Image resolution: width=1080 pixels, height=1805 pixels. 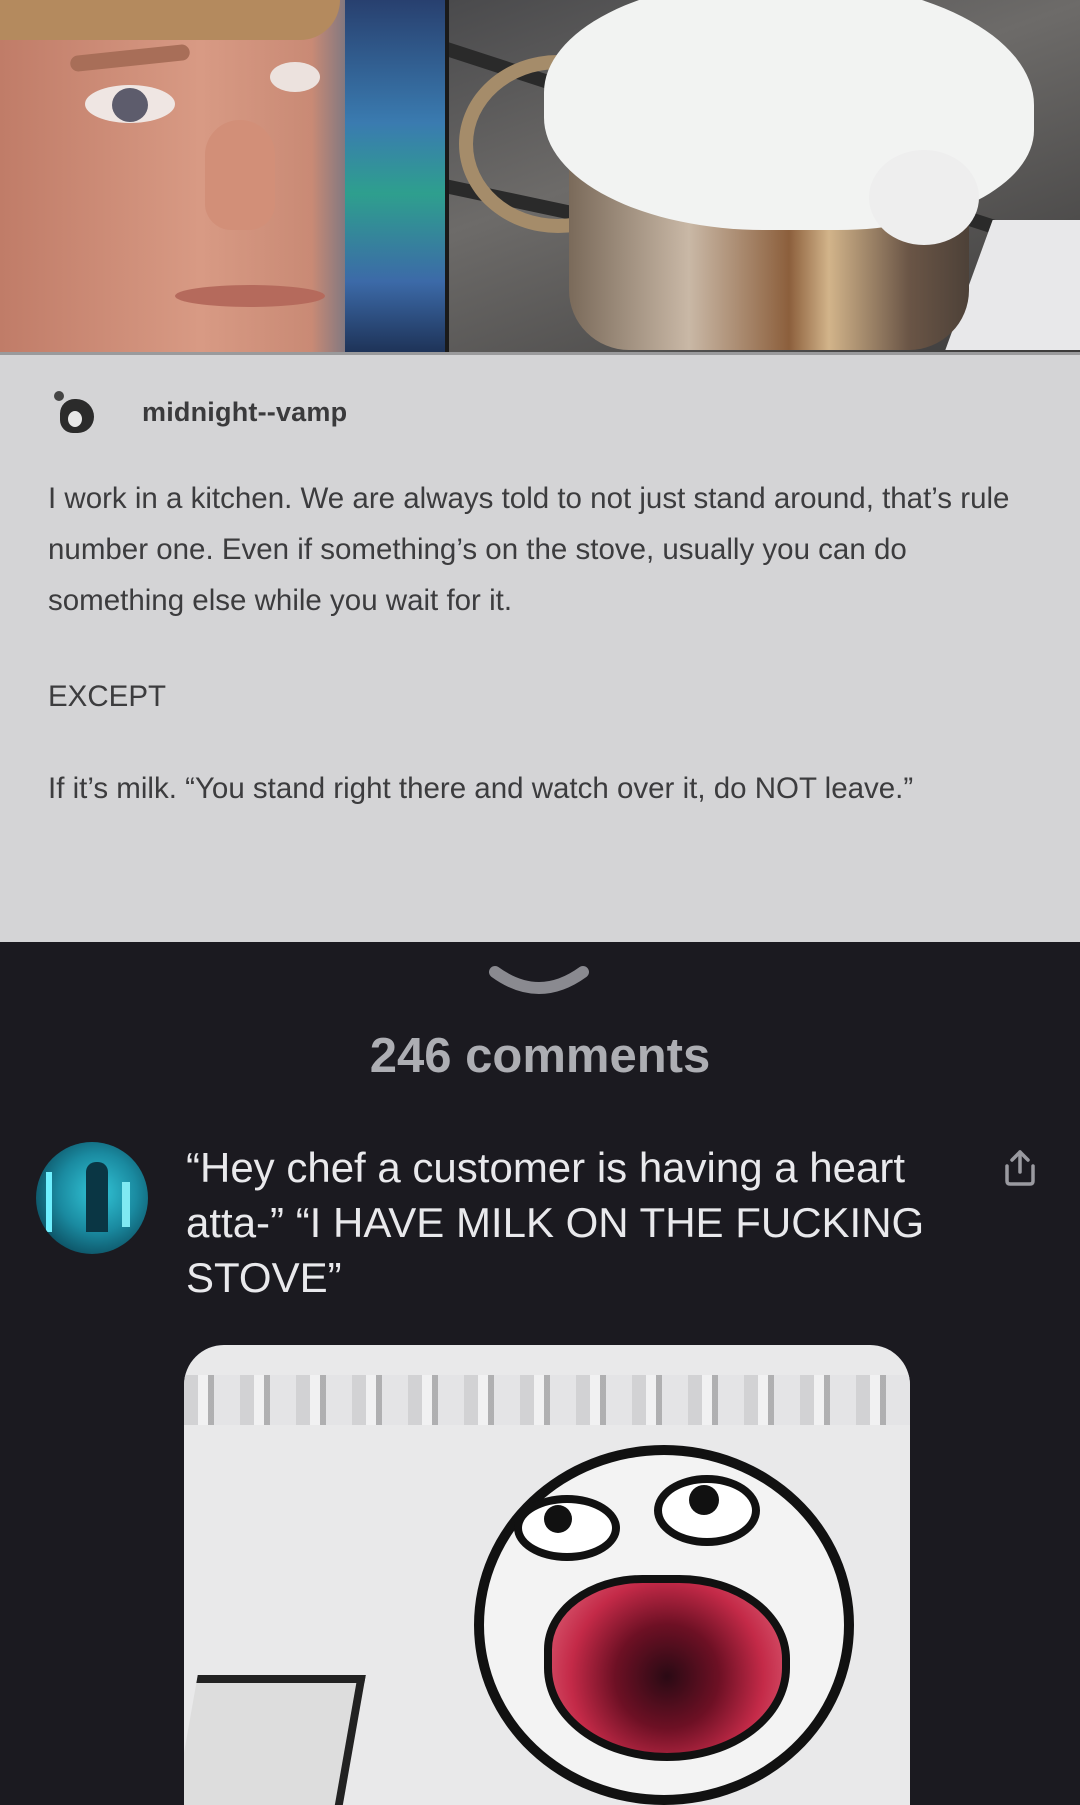 What do you see at coordinates (245, 412) in the screenshot?
I see `tumblr-username: midnight--vamp` at bounding box center [245, 412].